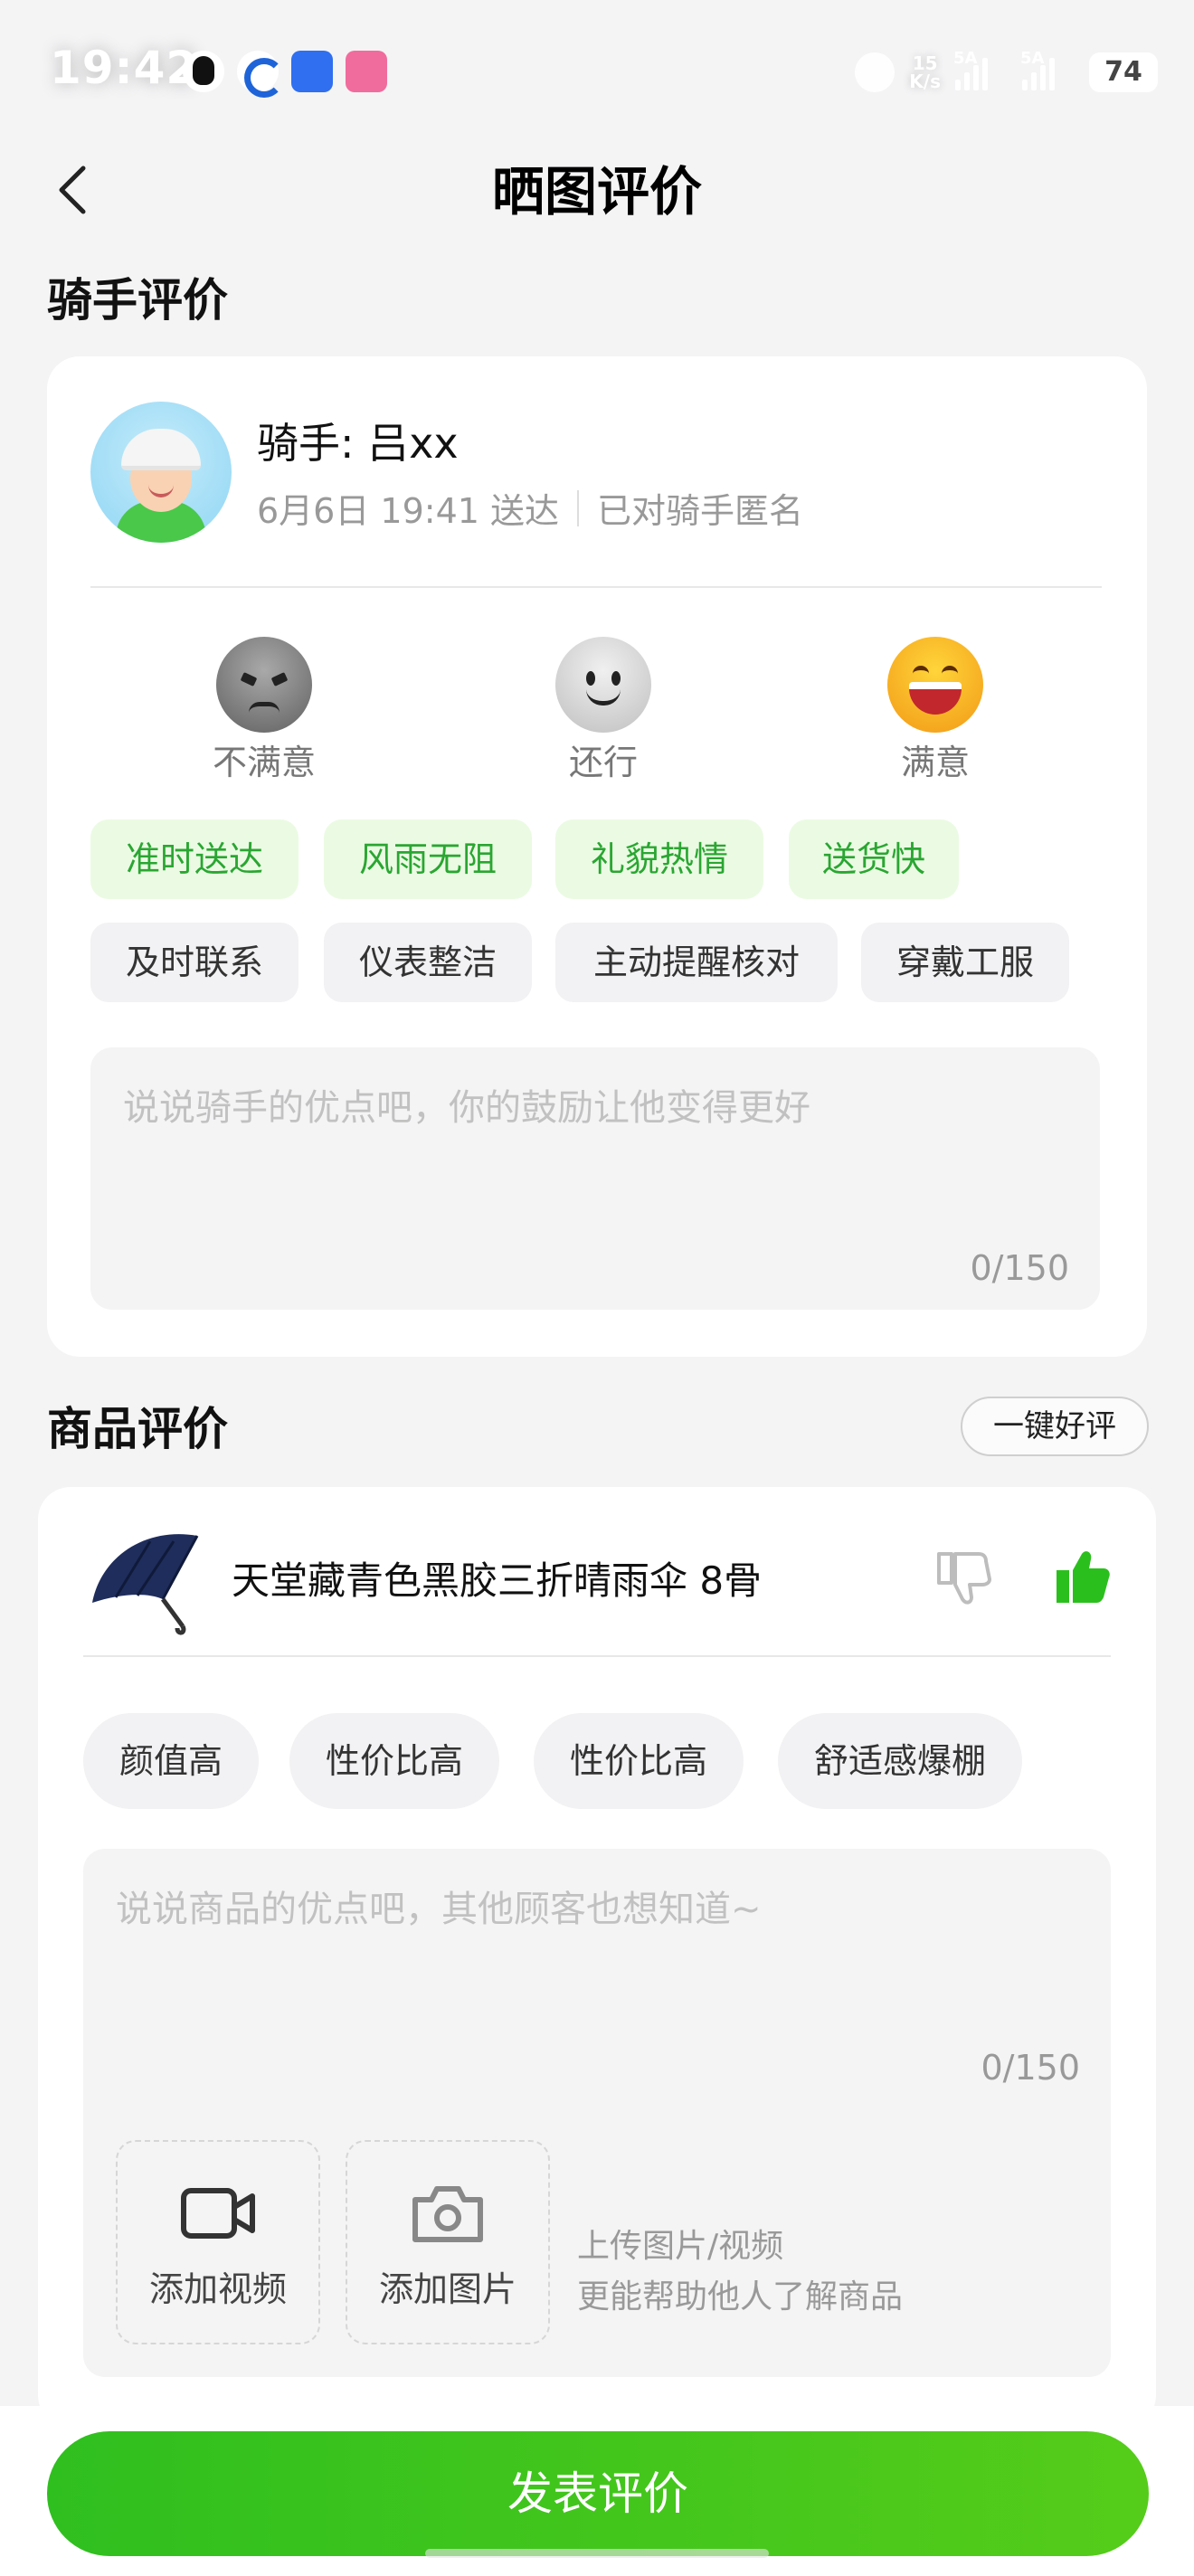 The image size is (1194, 2576). I want to click on product-comment-count: 0/150, so click(1030, 2068).